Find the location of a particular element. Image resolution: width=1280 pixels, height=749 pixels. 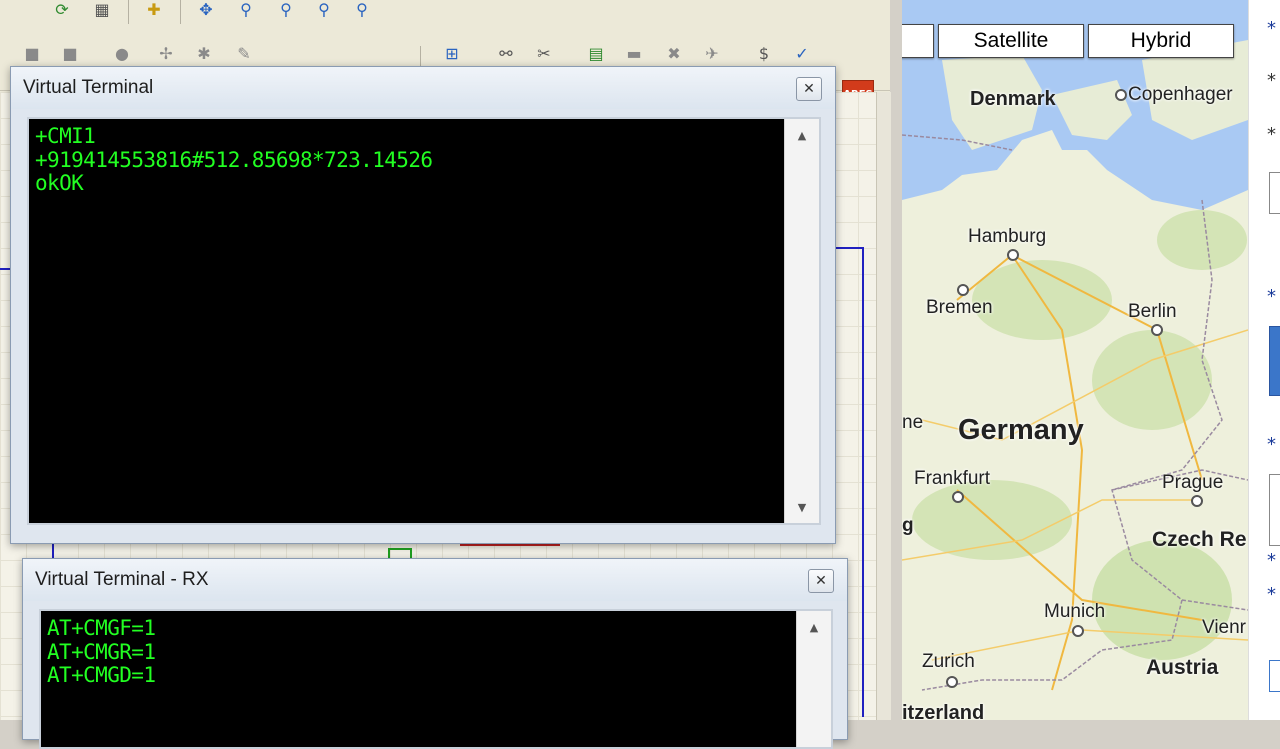

zoom-all-icon: ⚲ is located at coordinates (324, 10).